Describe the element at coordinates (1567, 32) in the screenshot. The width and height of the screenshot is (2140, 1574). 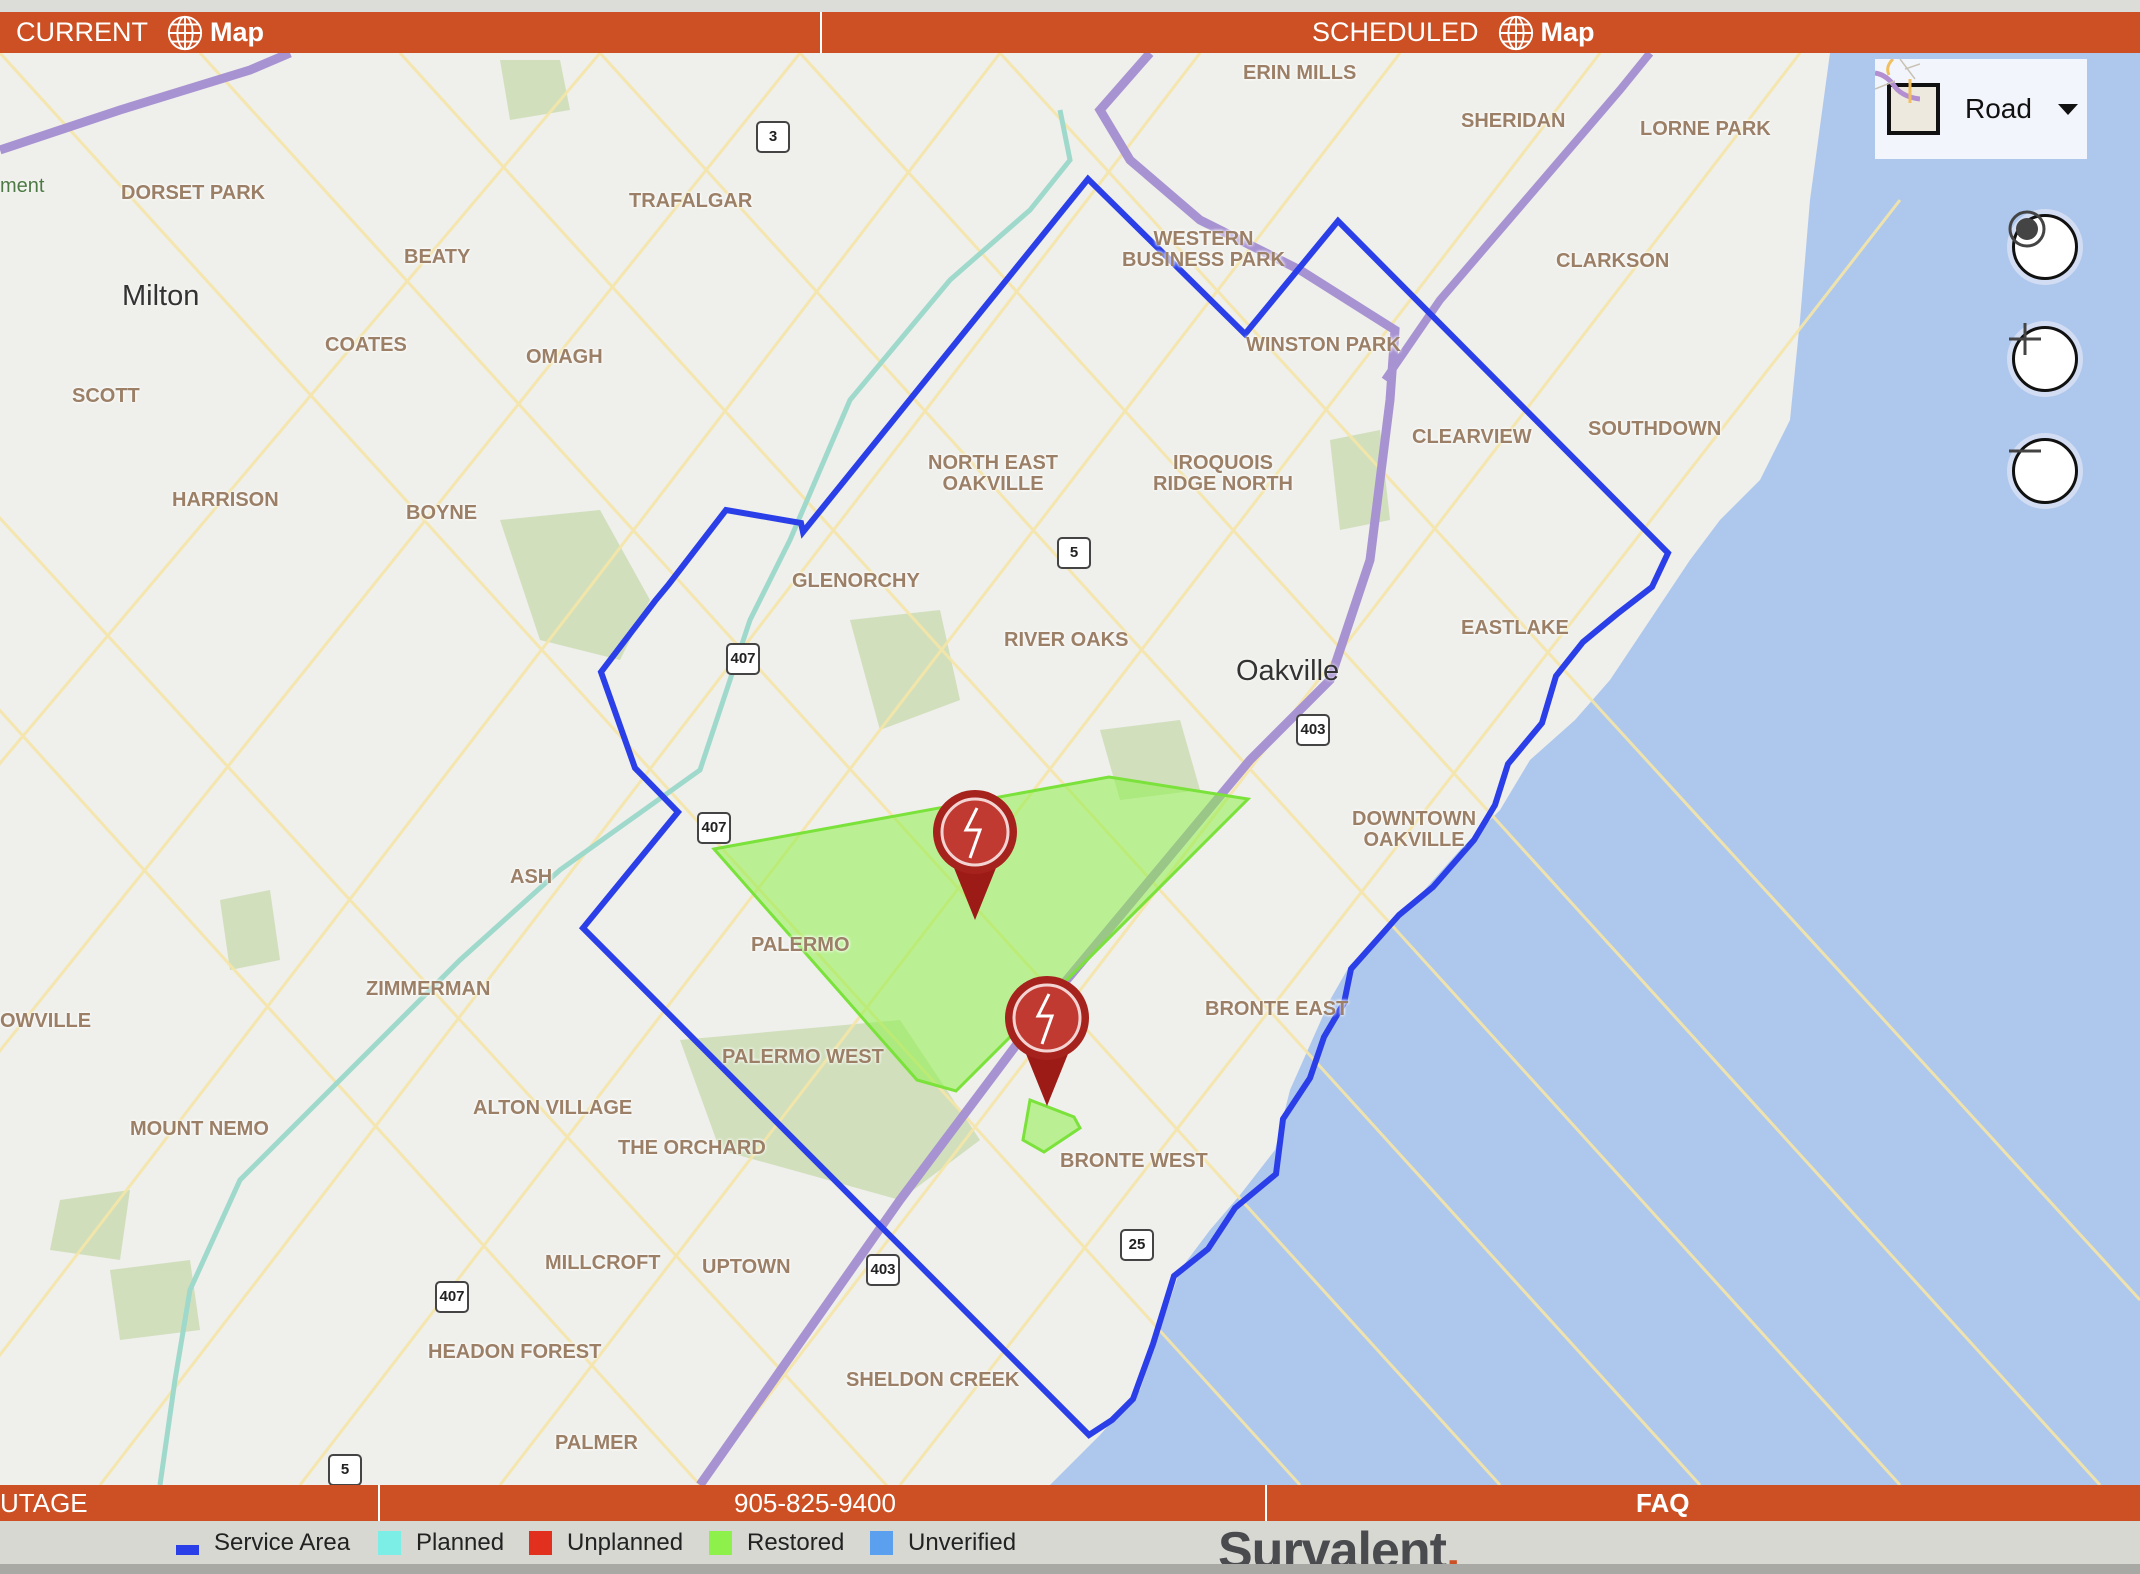
I see `scheduled-map-label: Map` at that location.